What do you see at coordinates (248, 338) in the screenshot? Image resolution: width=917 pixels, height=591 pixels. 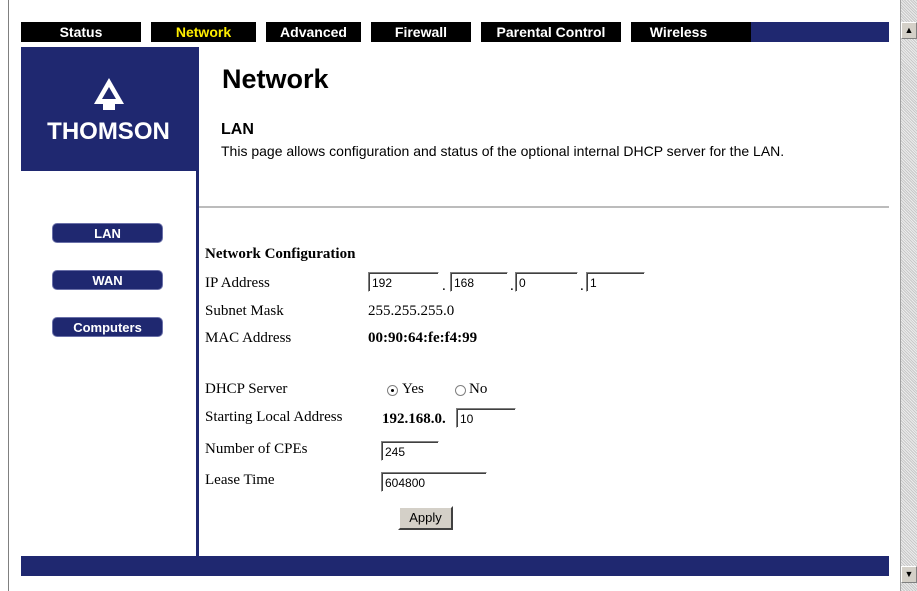 I see `mac-address-label: MAC Address` at bounding box center [248, 338].